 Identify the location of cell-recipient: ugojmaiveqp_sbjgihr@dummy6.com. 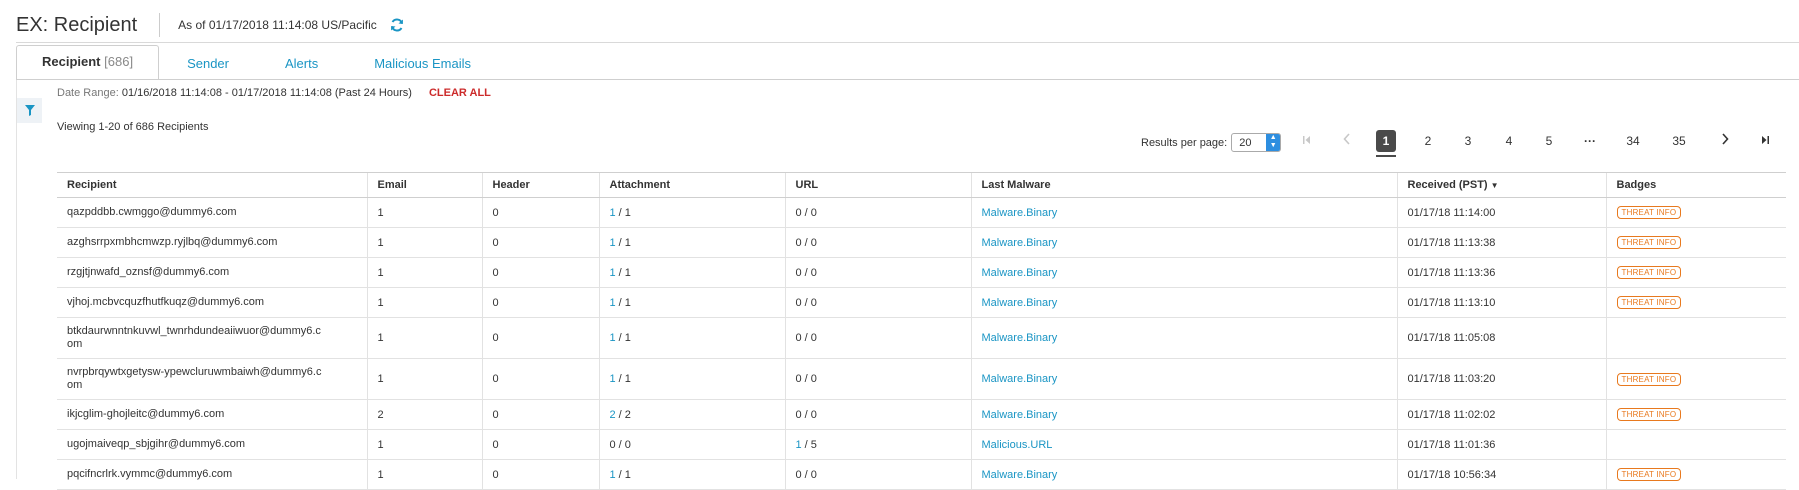
(212, 444).